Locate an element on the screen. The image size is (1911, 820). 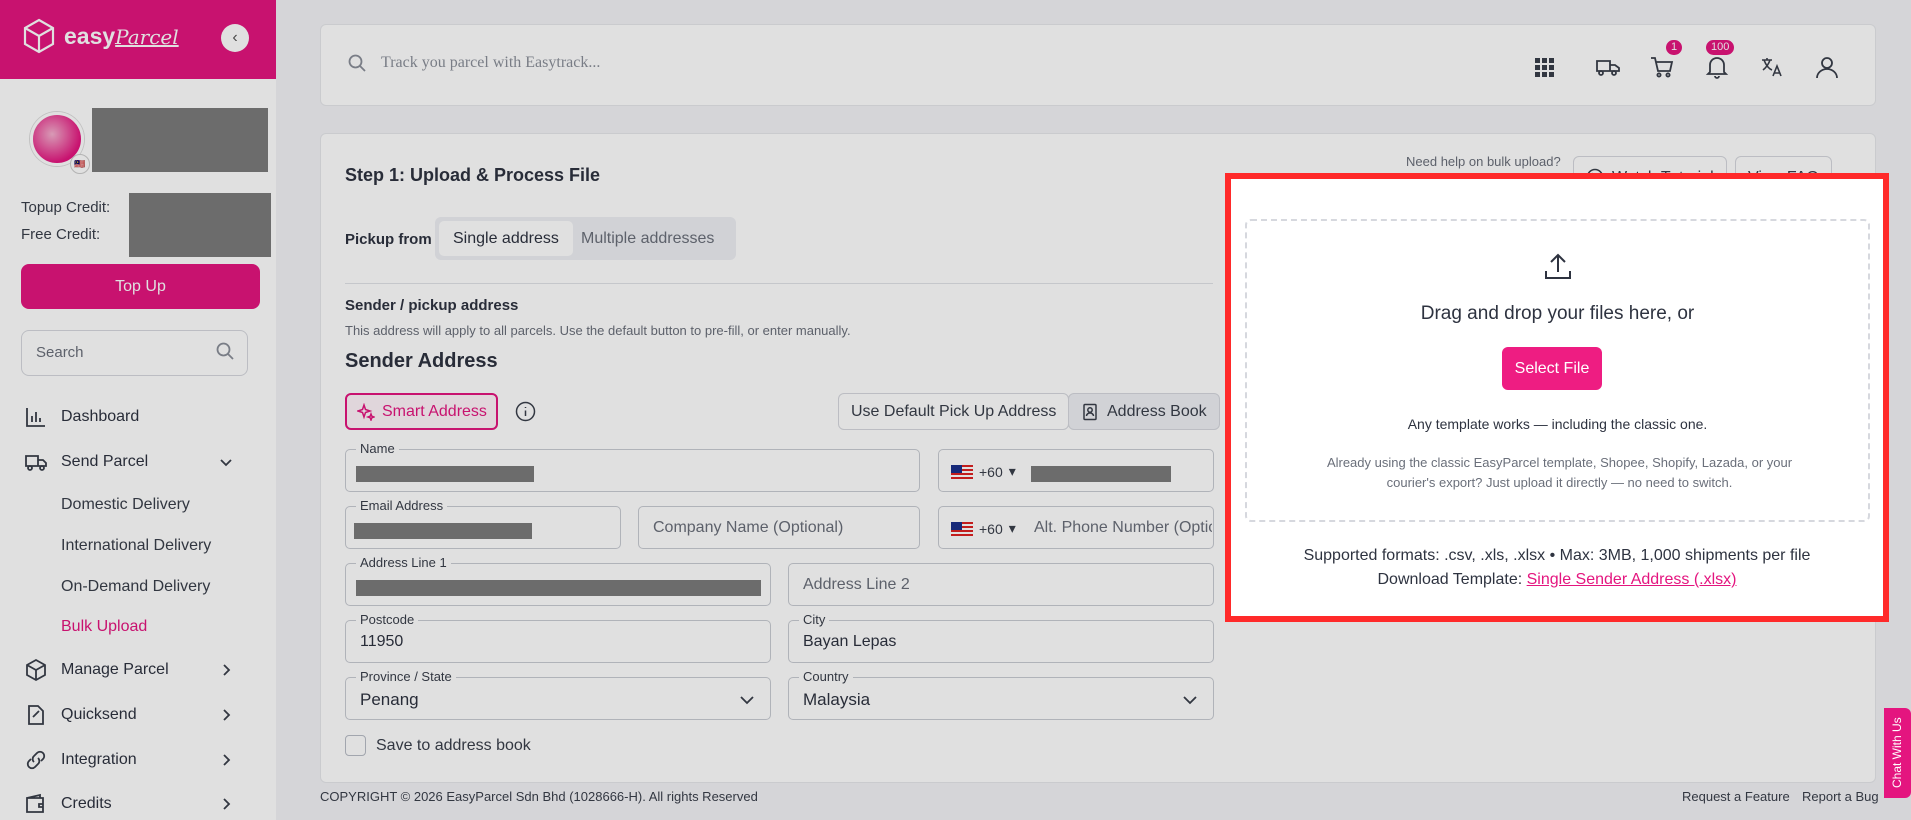
drop-text: Drag and drop your files here, or is located at coordinates (1557, 313).